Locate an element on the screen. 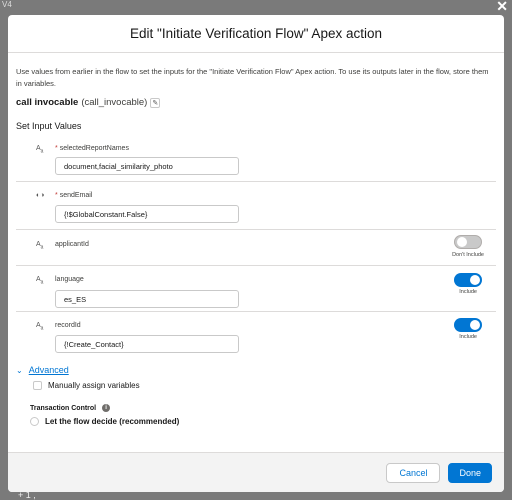  param-row-sendEmail: ◐◑ * sendEmail {!$GlobalConstant.False} is located at coordinates (256, 206).